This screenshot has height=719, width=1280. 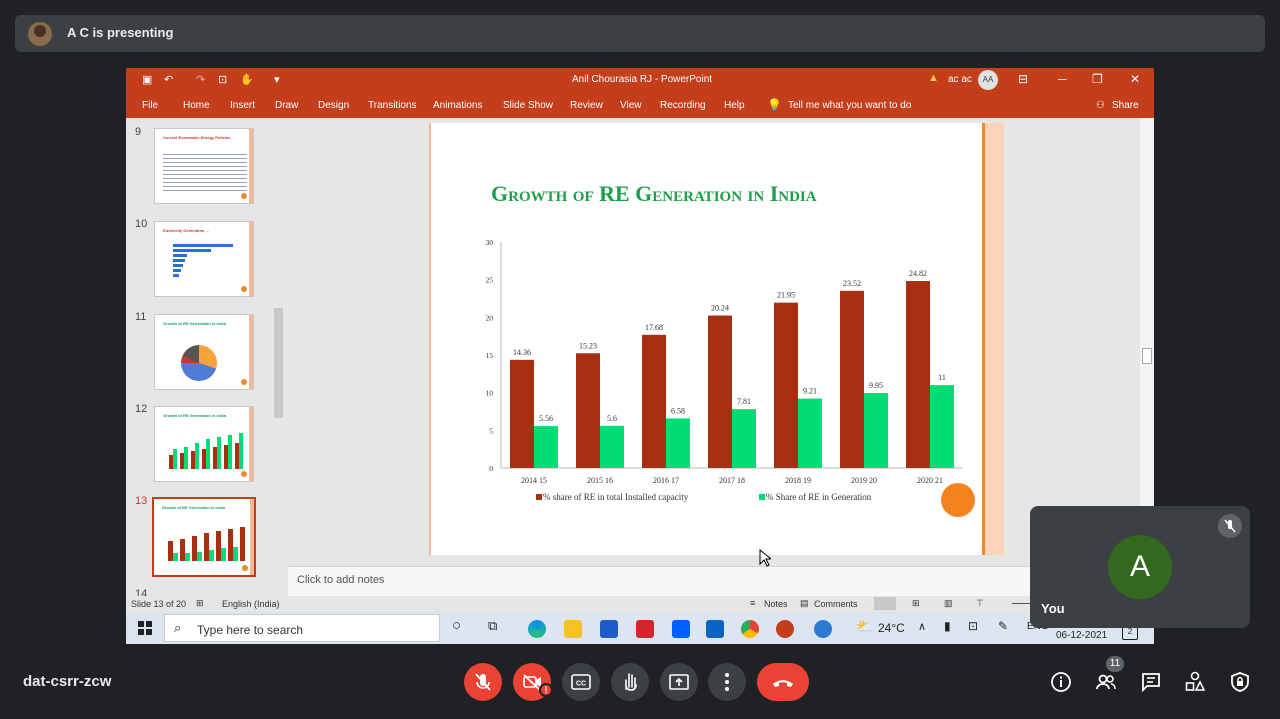 What do you see at coordinates (251, 604) in the screenshot?
I see `language-status: English (India)` at bounding box center [251, 604].